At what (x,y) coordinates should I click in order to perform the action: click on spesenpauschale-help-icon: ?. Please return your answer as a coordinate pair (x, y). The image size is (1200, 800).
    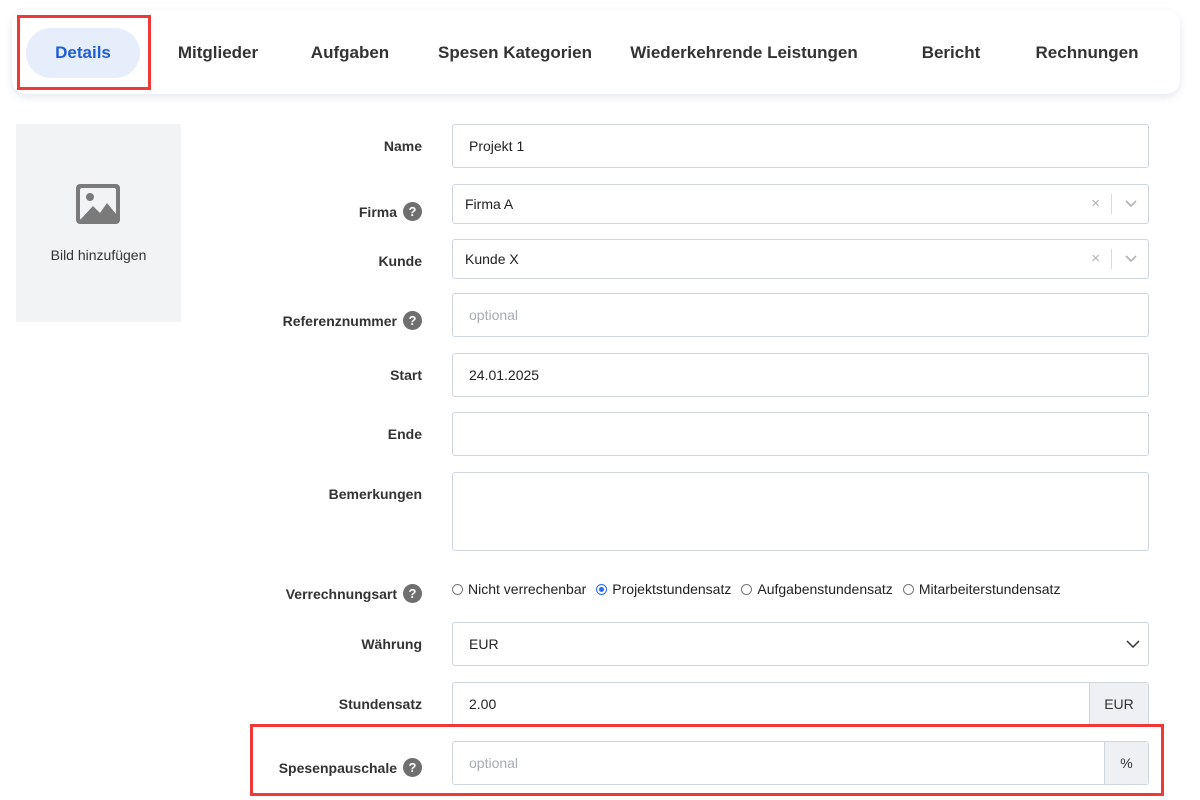
    Looking at the image, I should click on (412, 767).